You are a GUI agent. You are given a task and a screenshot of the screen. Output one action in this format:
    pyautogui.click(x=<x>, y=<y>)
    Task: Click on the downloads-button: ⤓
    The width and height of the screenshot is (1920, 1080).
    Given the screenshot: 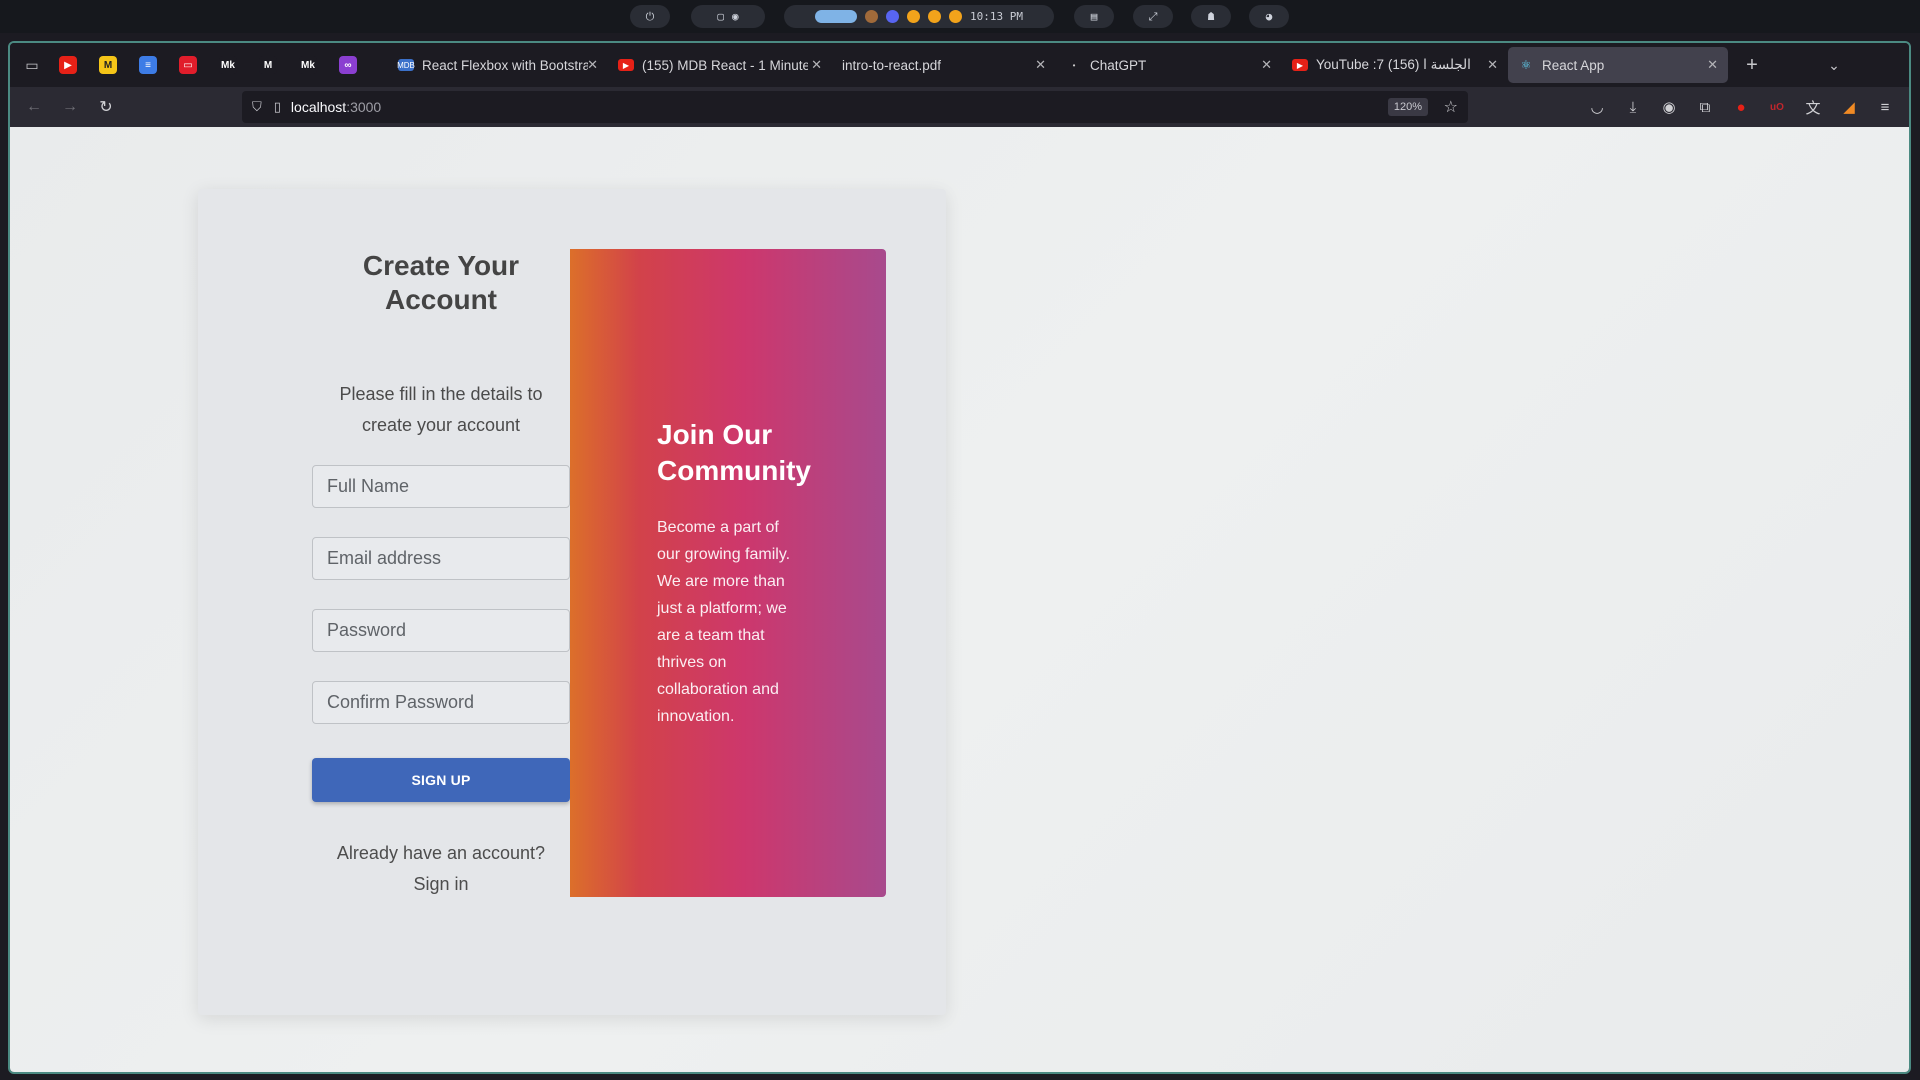 What is the action you would take?
    pyautogui.click(x=1633, y=107)
    